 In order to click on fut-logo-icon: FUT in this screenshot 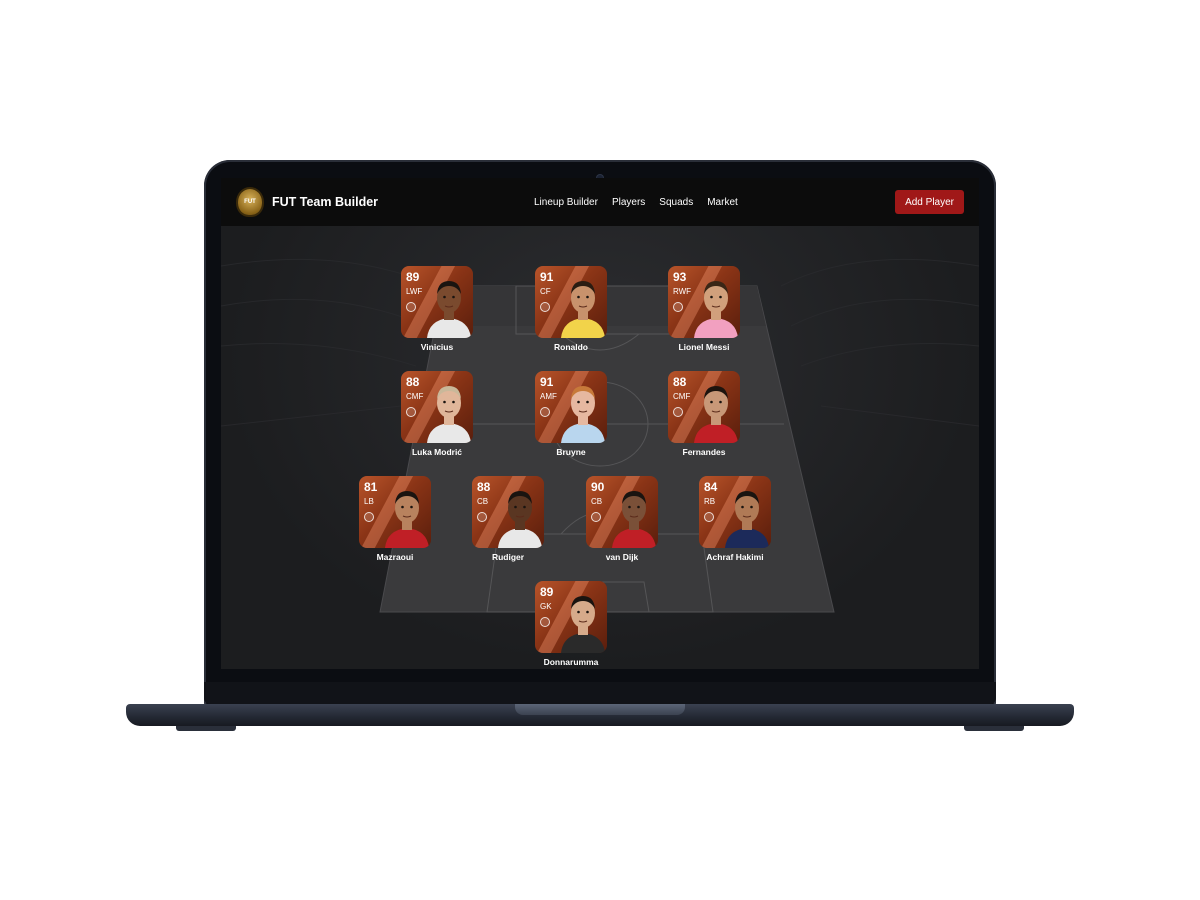, I will do `click(250, 202)`.